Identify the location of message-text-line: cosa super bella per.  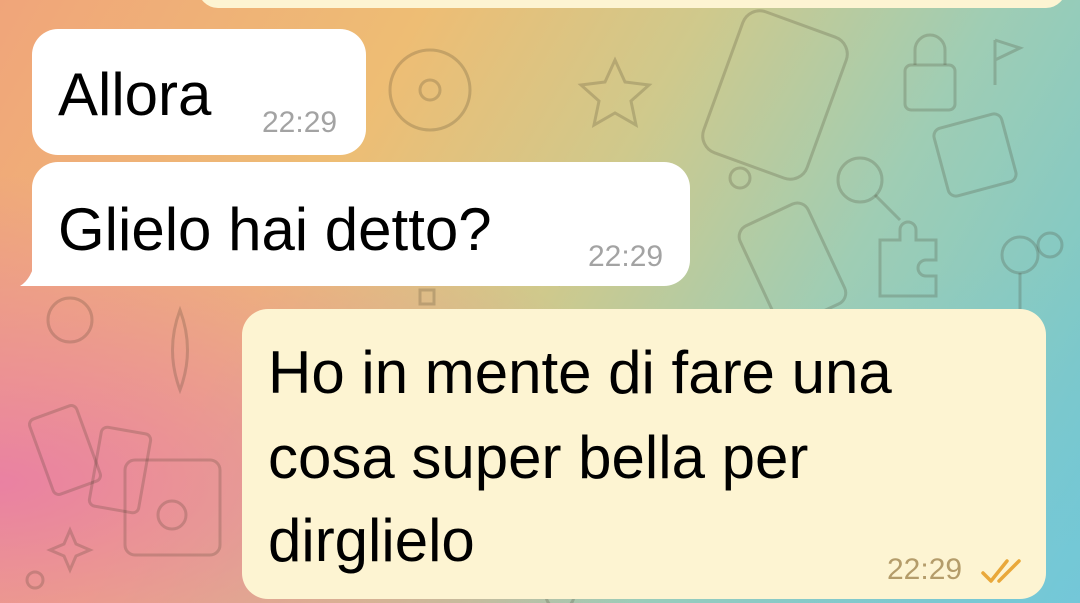
(538, 457).